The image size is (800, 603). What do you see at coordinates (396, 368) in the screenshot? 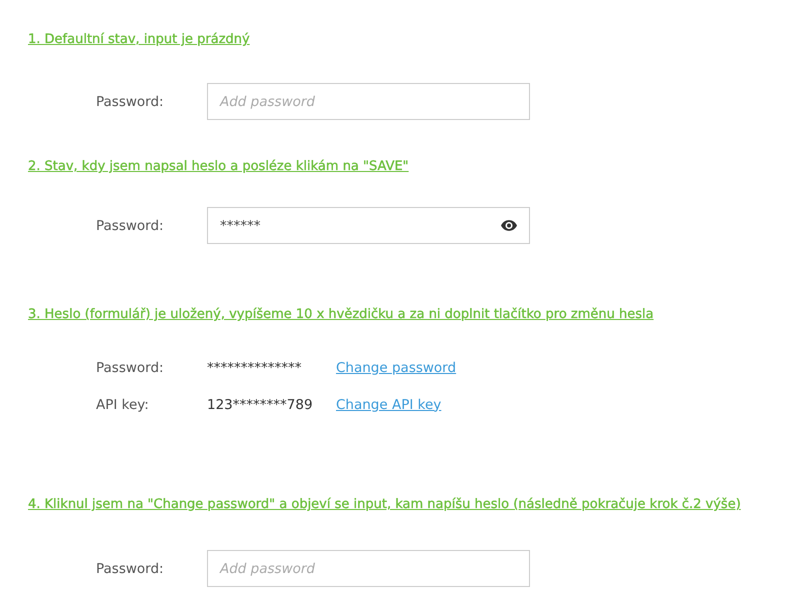
I see `change-link: Change password` at bounding box center [396, 368].